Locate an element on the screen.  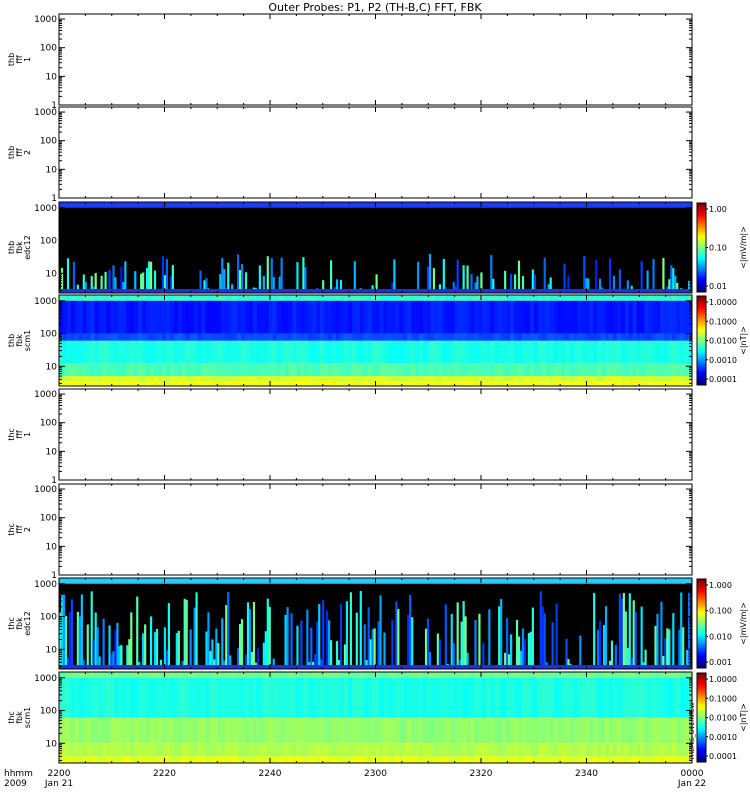
y-axis-label: thb fff 1 is located at coordinates (19, 59).